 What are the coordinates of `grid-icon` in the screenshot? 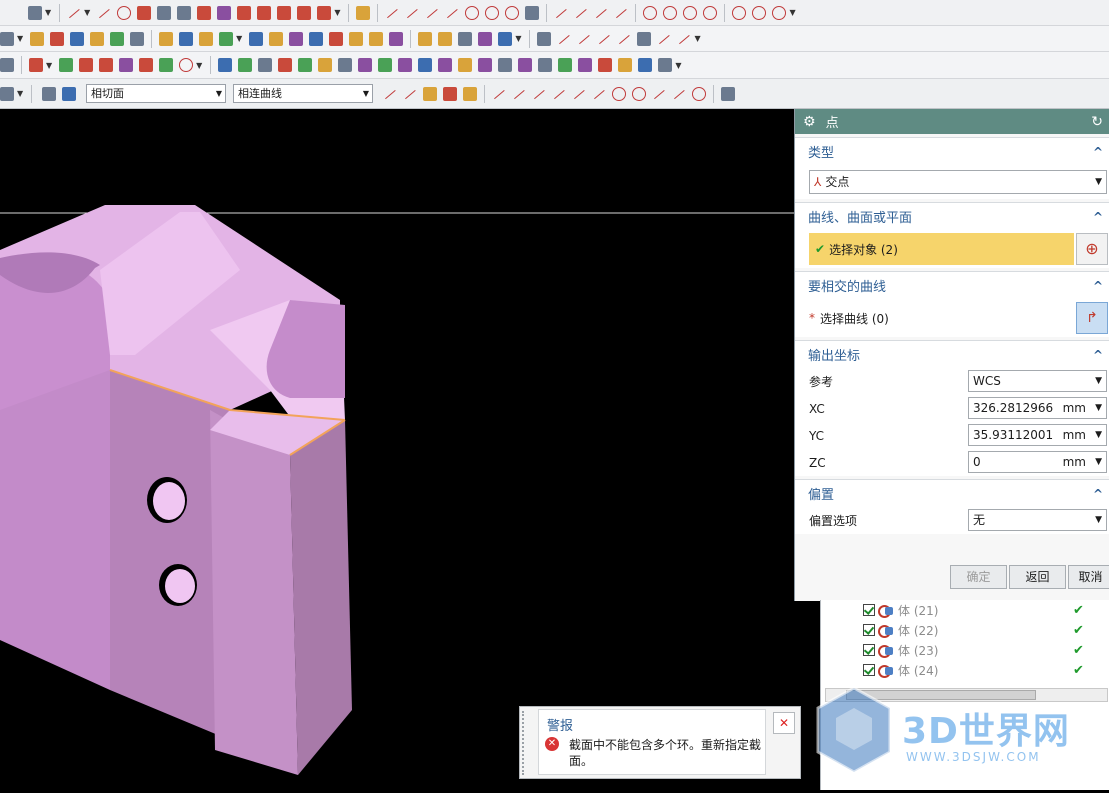 It's located at (532, 12).